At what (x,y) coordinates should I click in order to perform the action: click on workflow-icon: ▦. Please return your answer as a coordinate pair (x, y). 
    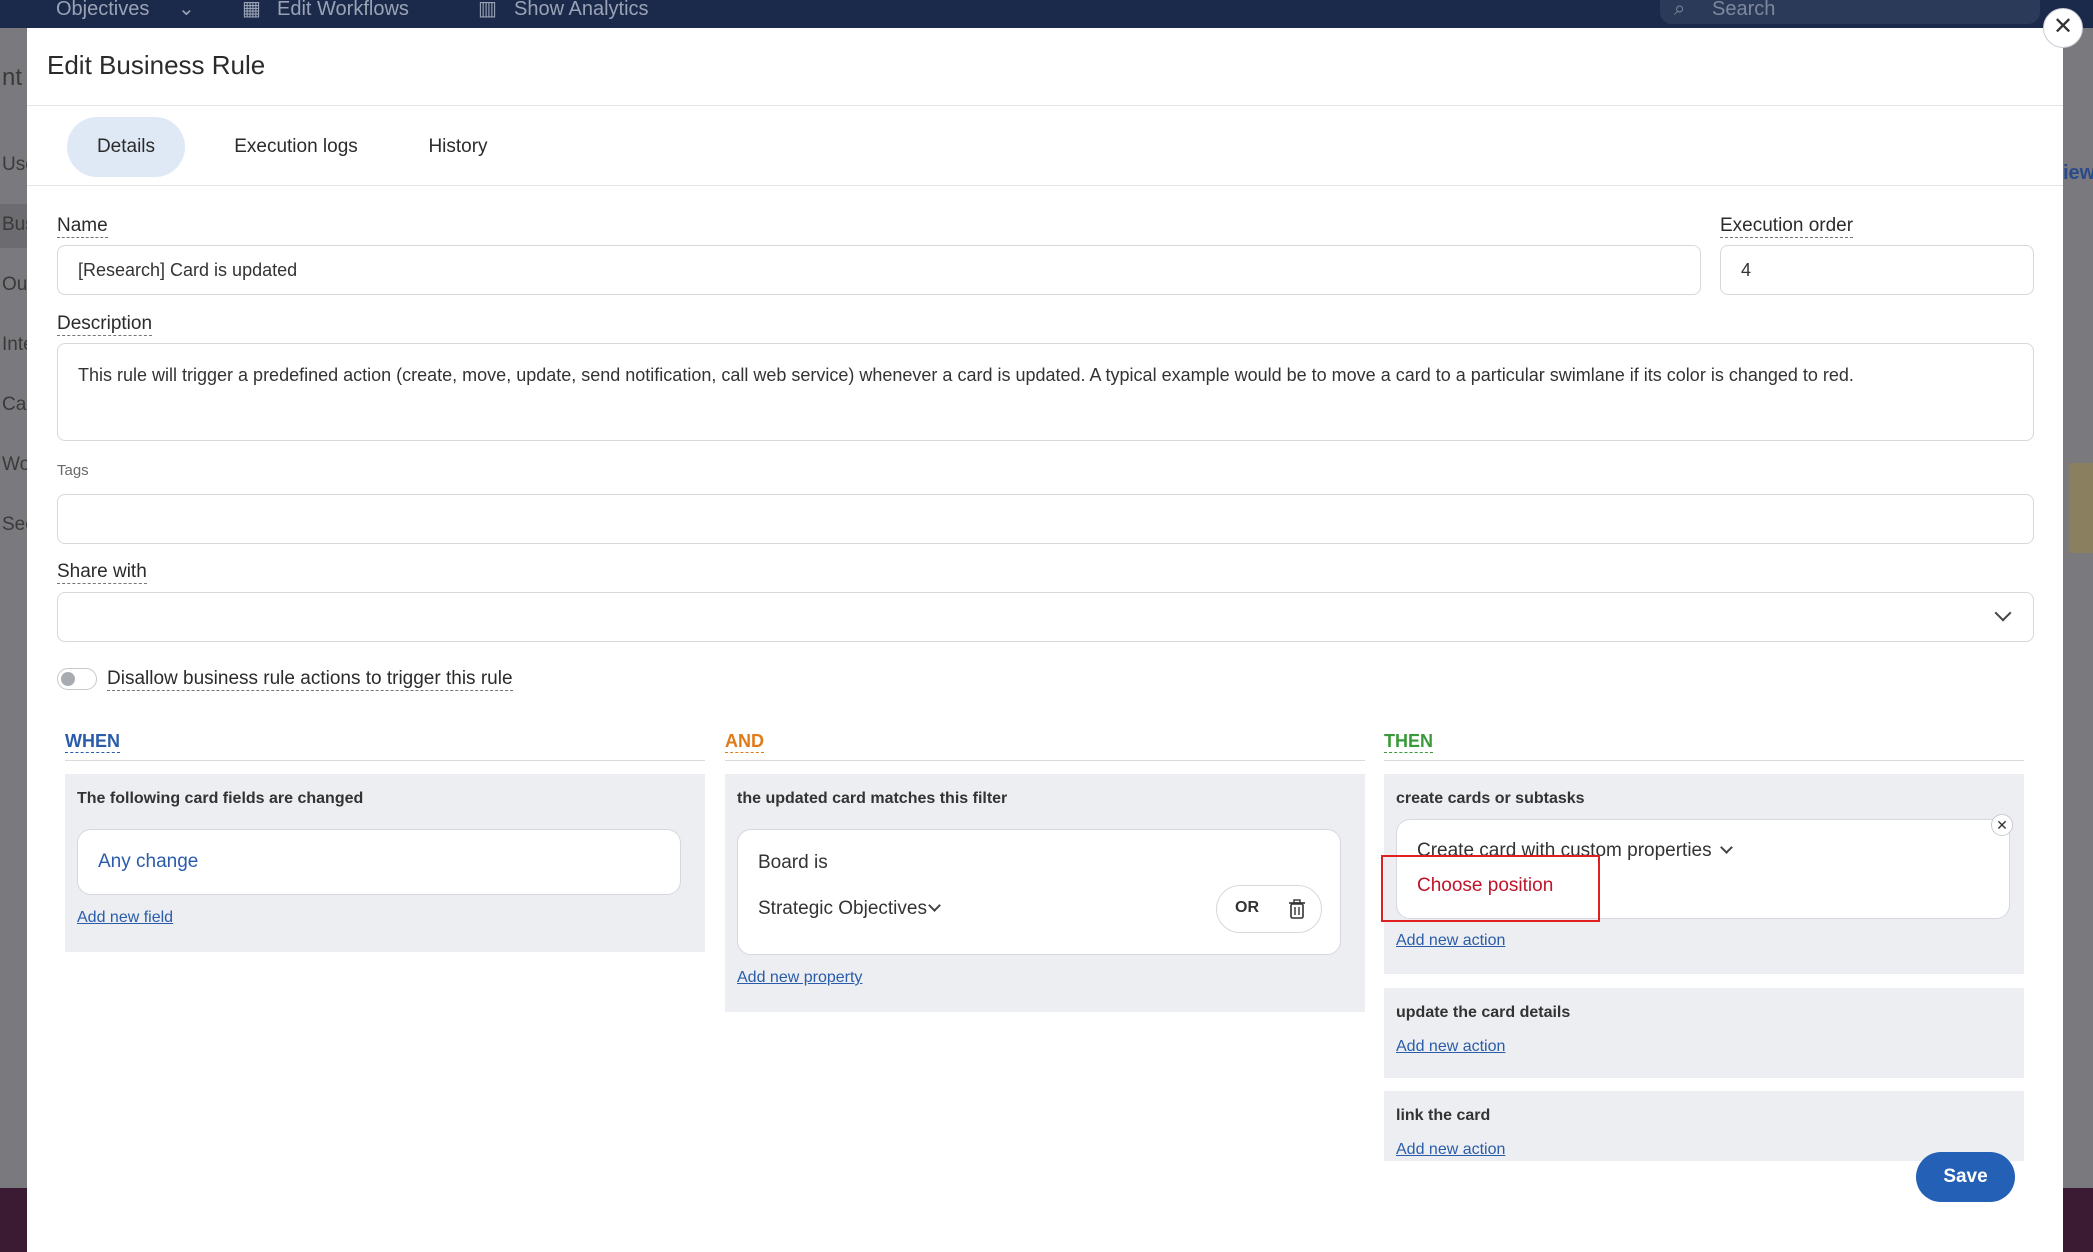
    Looking at the image, I should click on (251, 10).